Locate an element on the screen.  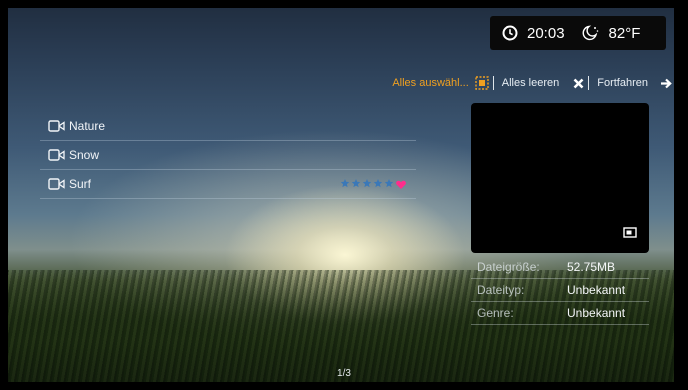
clock-icon is located at coordinates (510, 33).